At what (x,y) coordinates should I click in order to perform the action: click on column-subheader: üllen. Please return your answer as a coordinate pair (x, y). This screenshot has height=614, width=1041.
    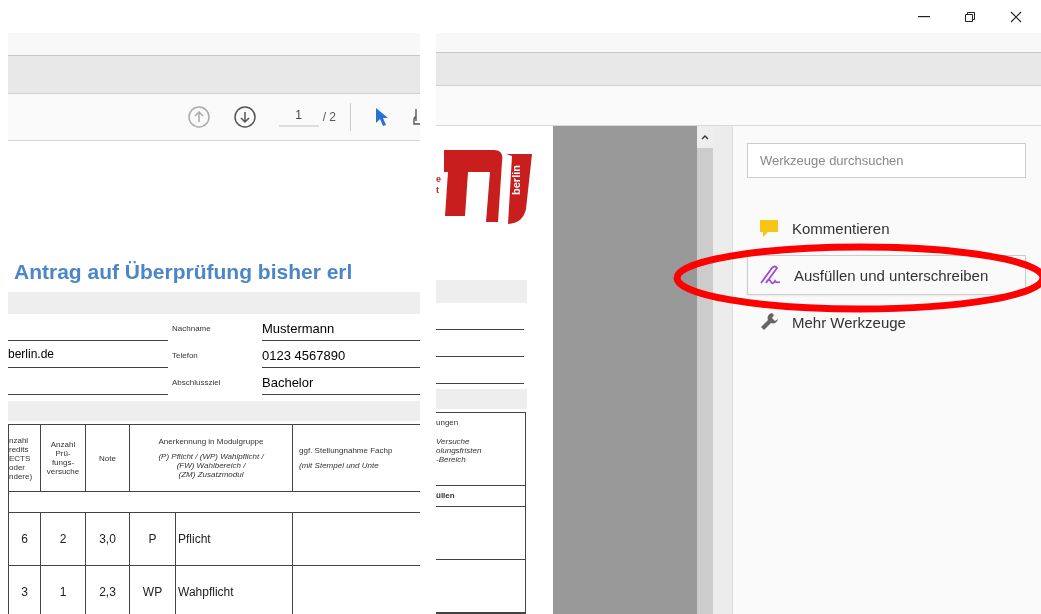
    Looking at the image, I should click on (480, 496).